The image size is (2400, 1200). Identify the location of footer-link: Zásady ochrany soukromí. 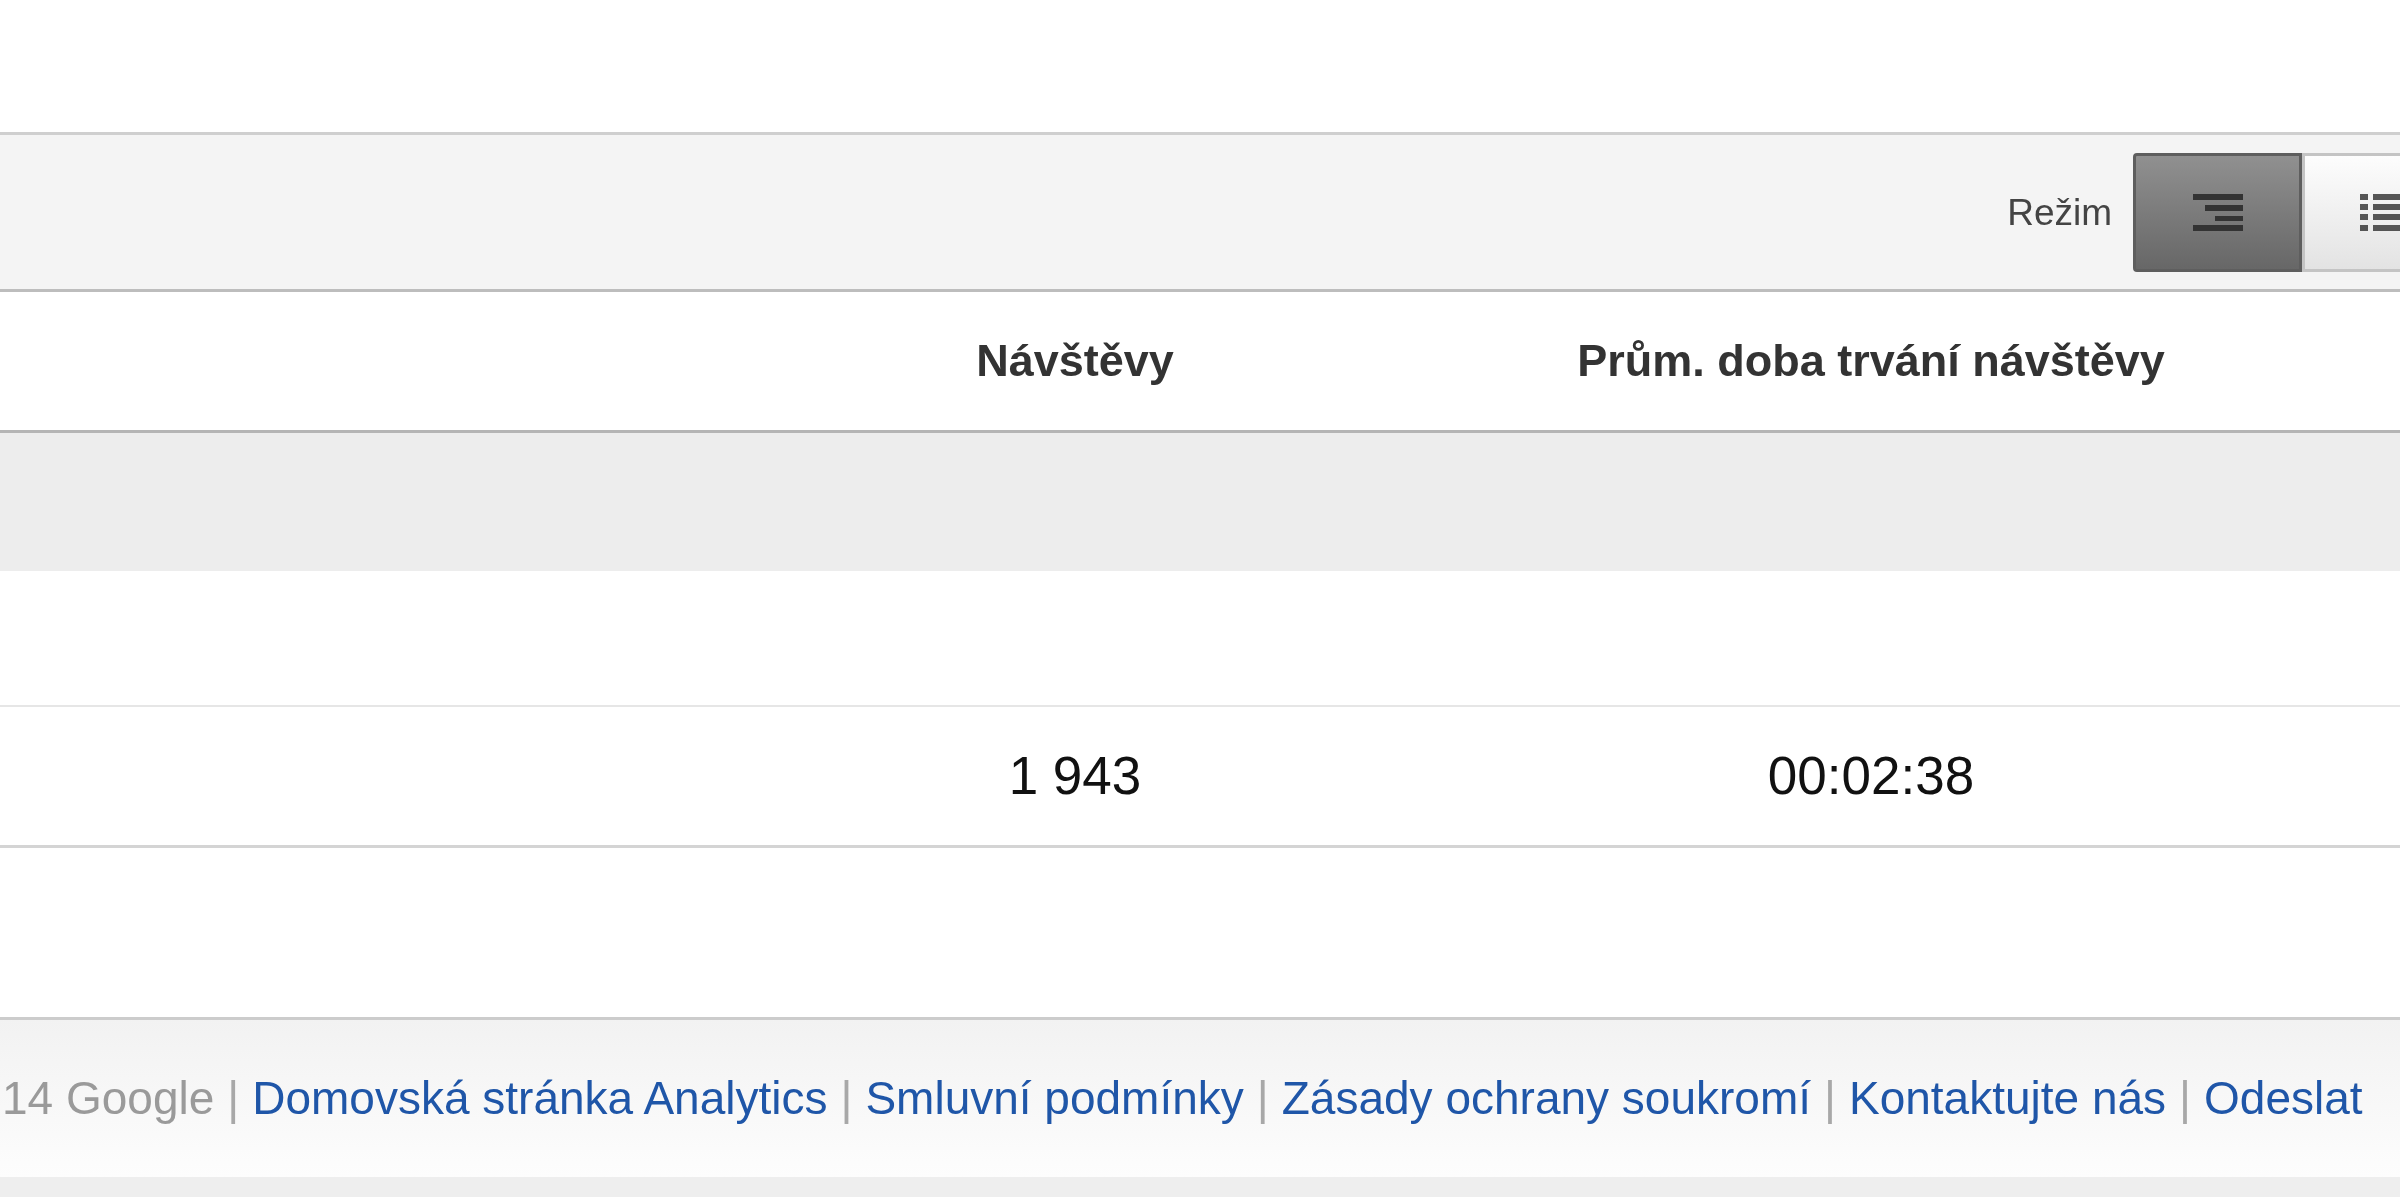
(1546, 1098).